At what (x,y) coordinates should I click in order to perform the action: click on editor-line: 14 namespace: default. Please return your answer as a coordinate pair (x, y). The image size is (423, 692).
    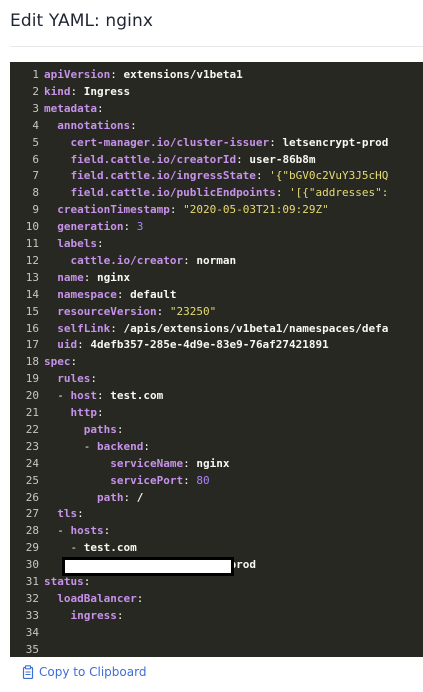
    Looking at the image, I should click on (216, 294).